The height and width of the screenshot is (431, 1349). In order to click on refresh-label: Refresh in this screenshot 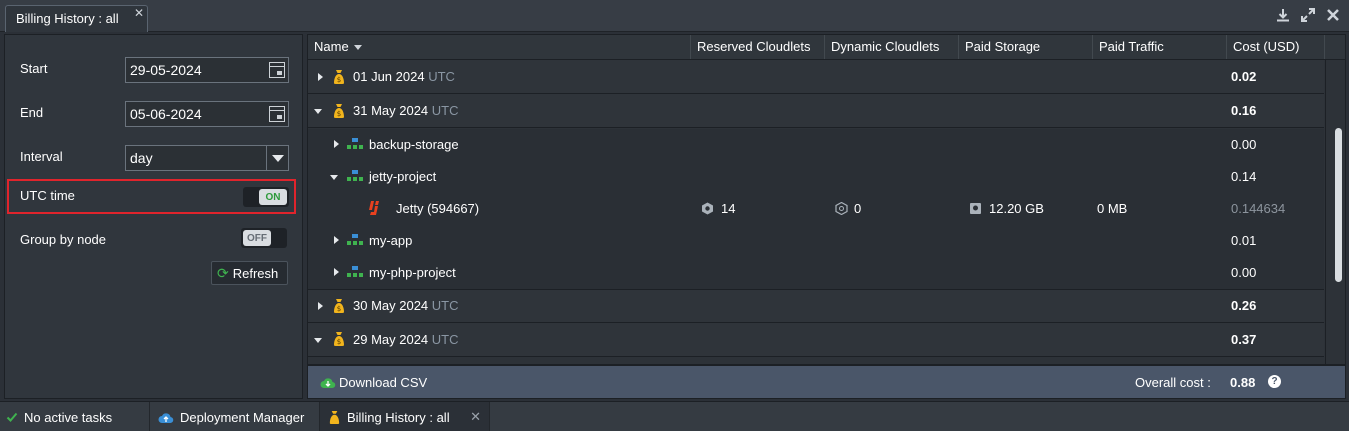, I will do `click(255, 273)`.